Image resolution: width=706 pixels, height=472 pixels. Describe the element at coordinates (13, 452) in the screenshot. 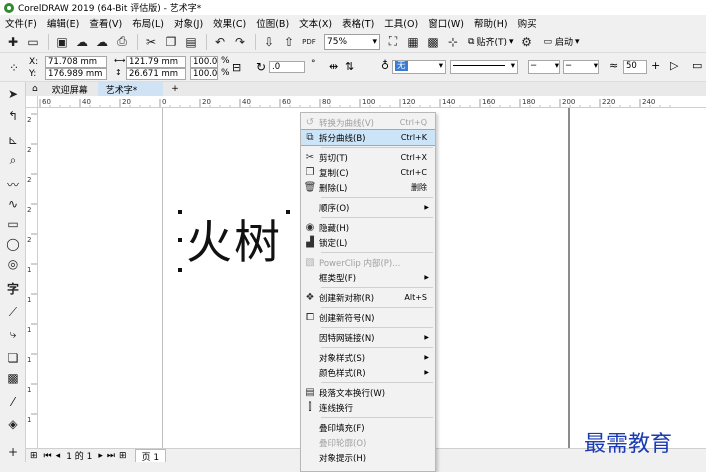

I see `add-tool-plus-icon: +` at that location.